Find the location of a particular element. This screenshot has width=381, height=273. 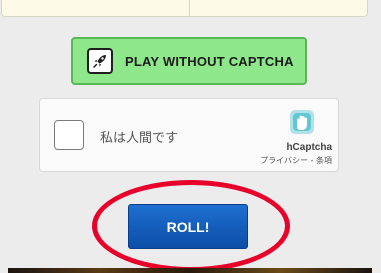

top-info-box is located at coordinates (184, 8).